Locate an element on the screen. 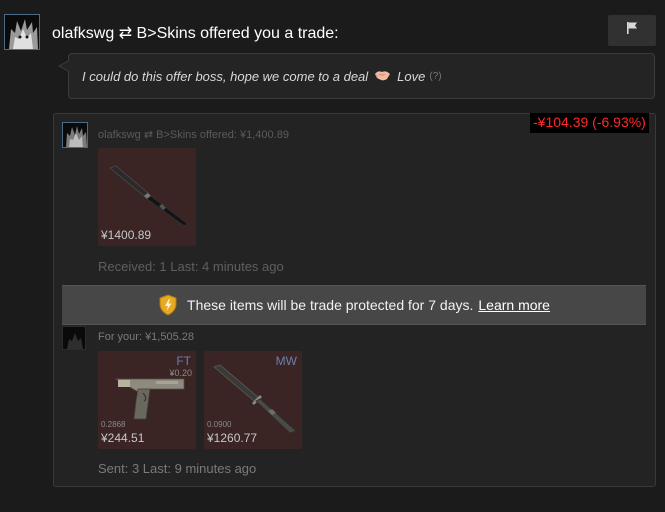 The height and width of the screenshot is (512, 665). knife-icon is located at coordinates (147, 197).